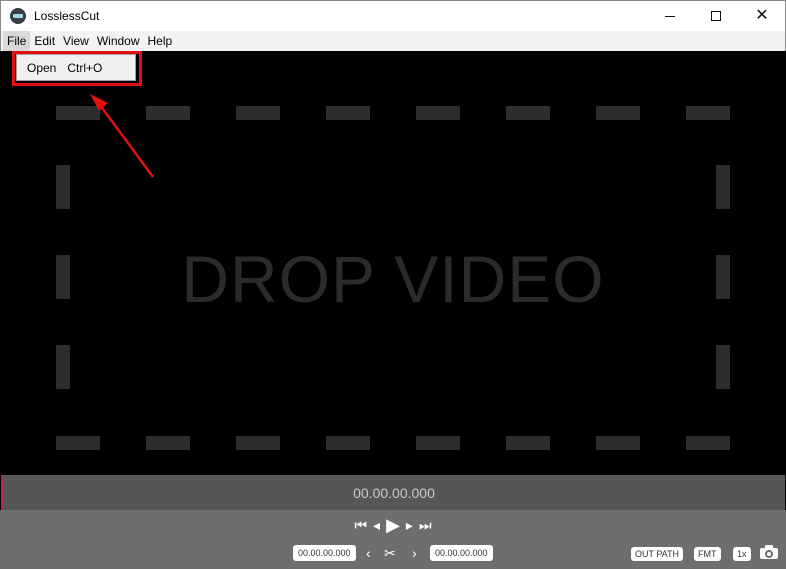 Image resolution: width=786 pixels, height=569 pixels. Describe the element at coordinates (85, 67) in the screenshot. I see `menu-item-open-shortcut: Ctrl+O` at that location.